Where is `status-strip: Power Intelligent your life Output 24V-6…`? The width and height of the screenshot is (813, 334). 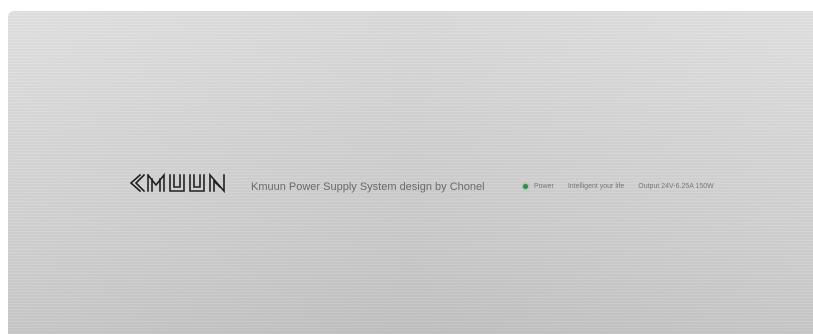
status-strip: Power Intelligent your life Output 24V-6… is located at coordinates (618, 186).